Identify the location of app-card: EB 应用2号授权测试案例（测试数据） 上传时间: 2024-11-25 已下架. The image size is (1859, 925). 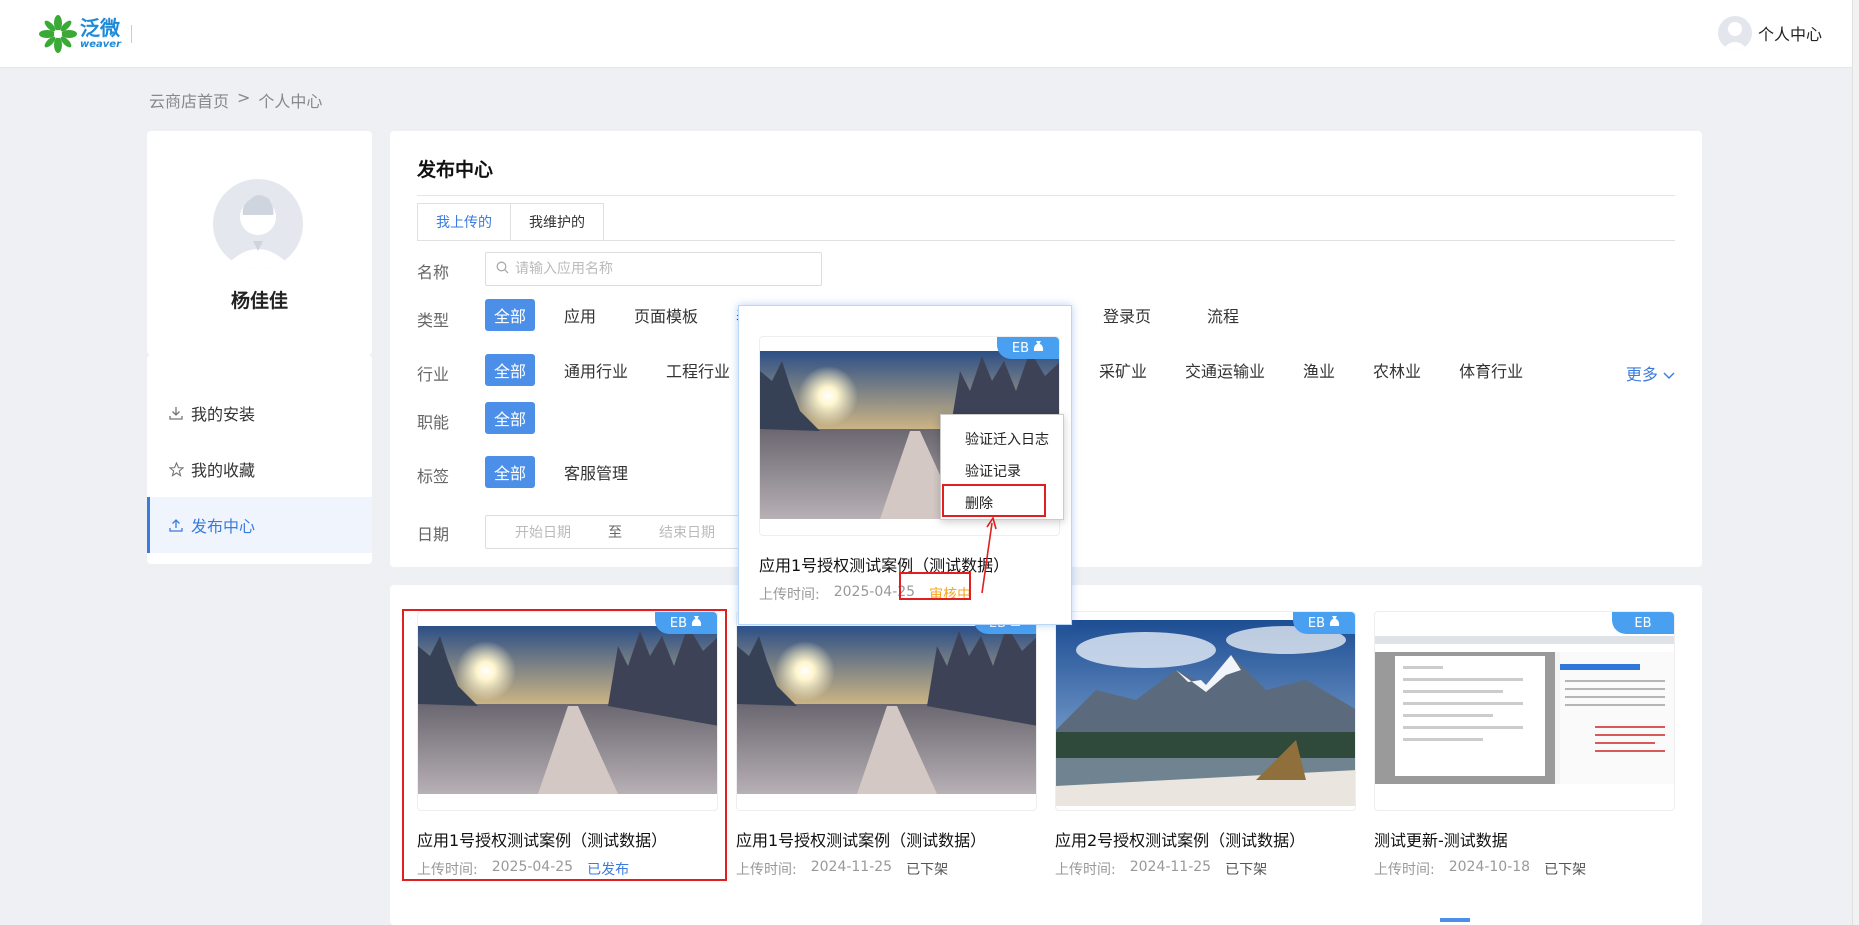
(1205, 745).